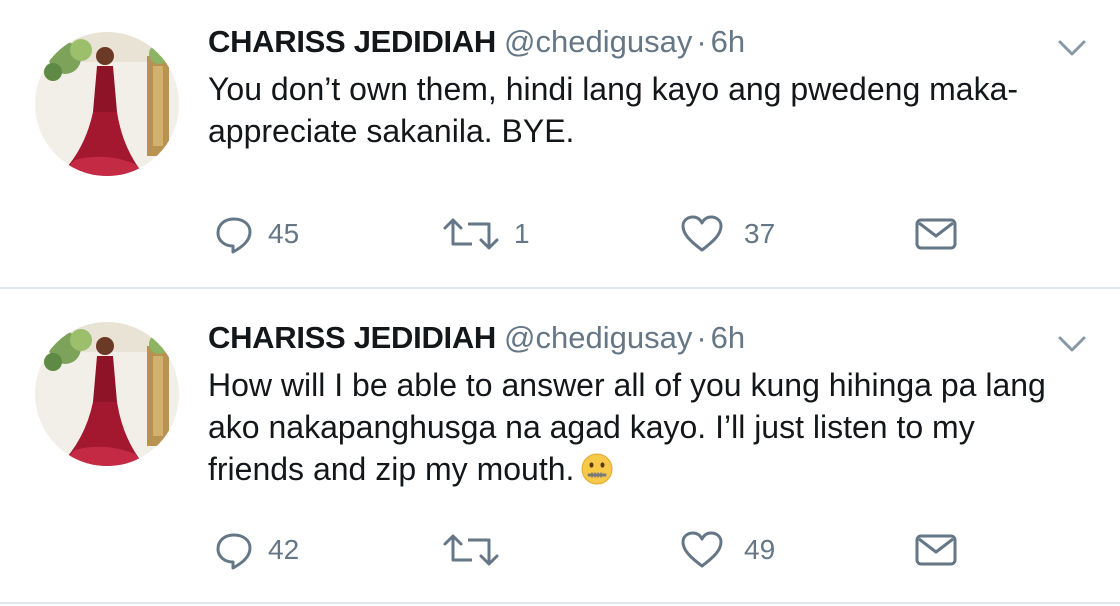 This screenshot has width=1120, height=606. What do you see at coordinates (597, 474) in the screenshot?
I see `zipper-mouth-emoji` at bounding box center [597, 474].